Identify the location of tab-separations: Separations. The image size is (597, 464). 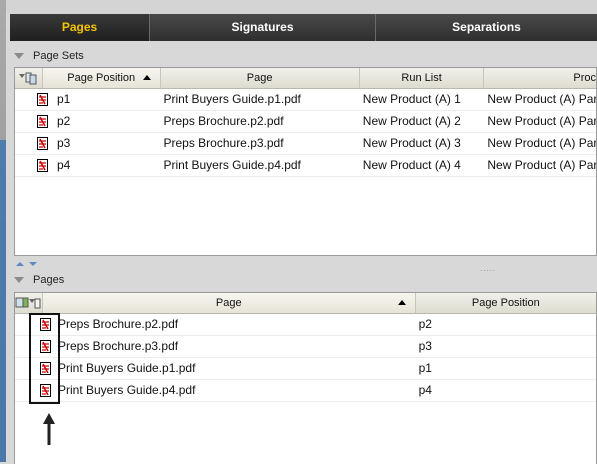
(486, 27).